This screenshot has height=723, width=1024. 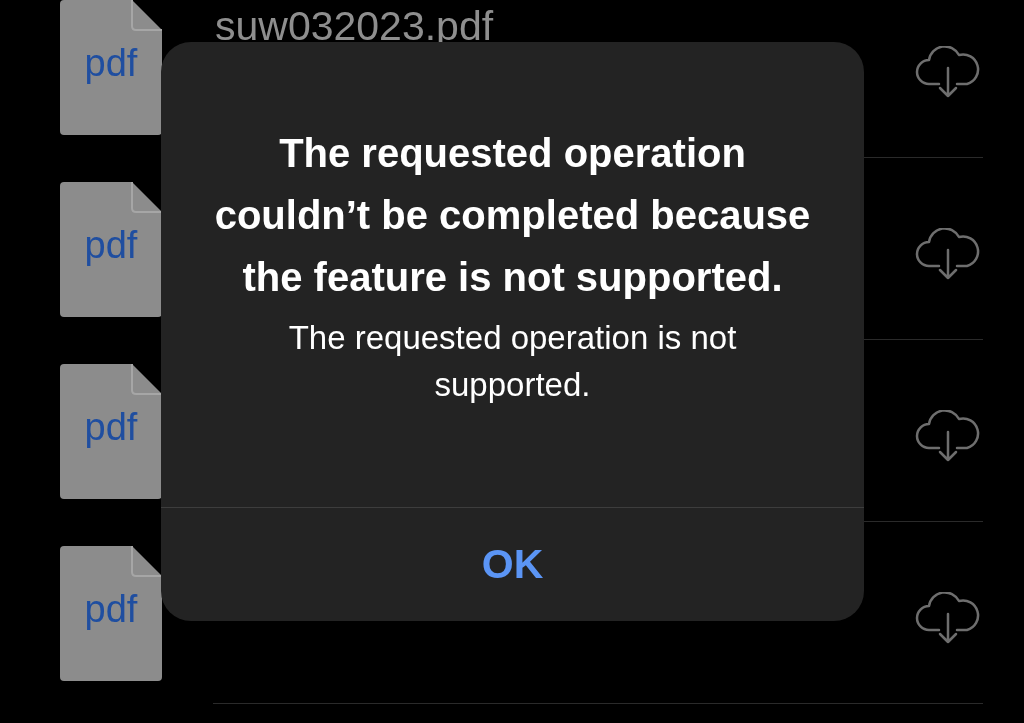 What do you see at coordinates (512, 564) in the screenshot?
I see `ok-button: OK` at bounding box center [512, 564].